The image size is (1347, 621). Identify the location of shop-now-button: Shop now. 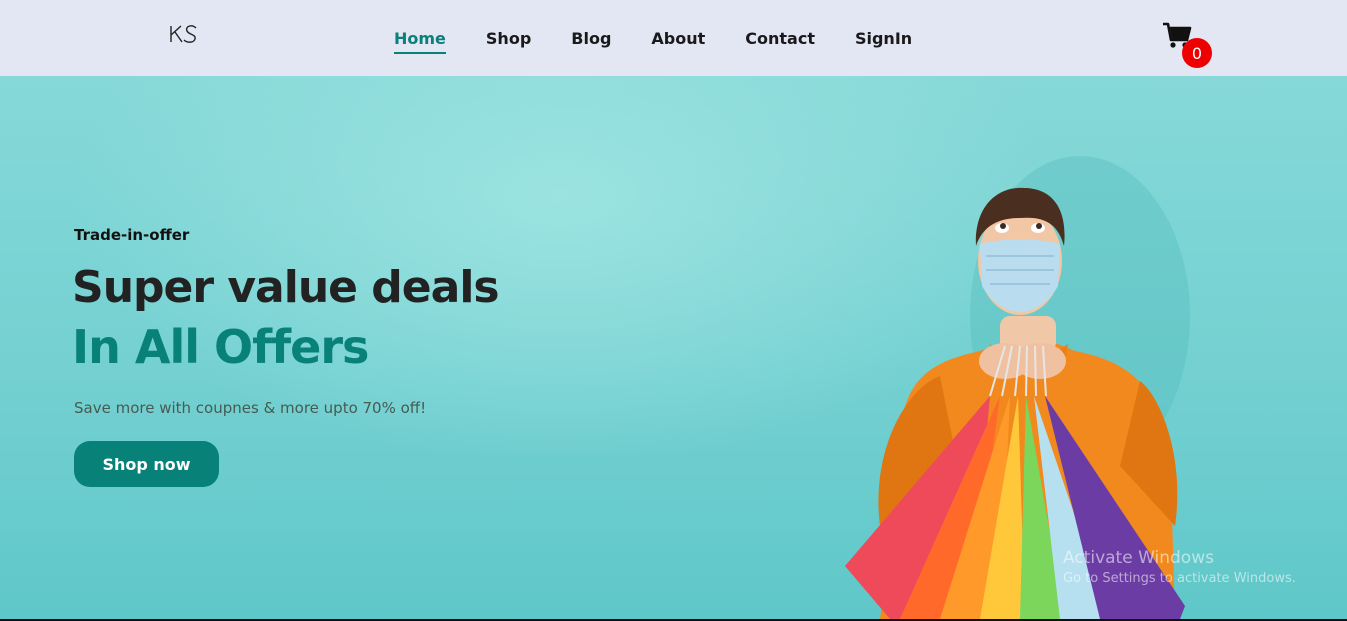
(146, 464).